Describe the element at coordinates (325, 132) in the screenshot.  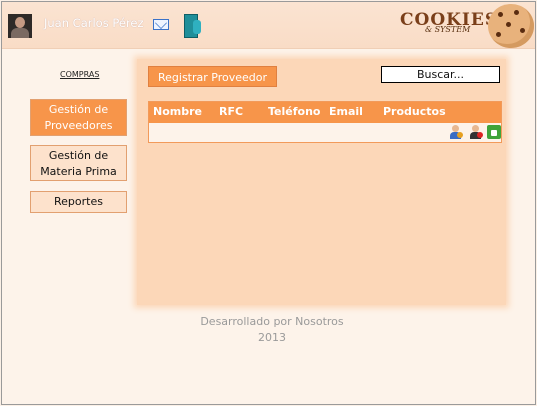
I see `table-row` at that location.